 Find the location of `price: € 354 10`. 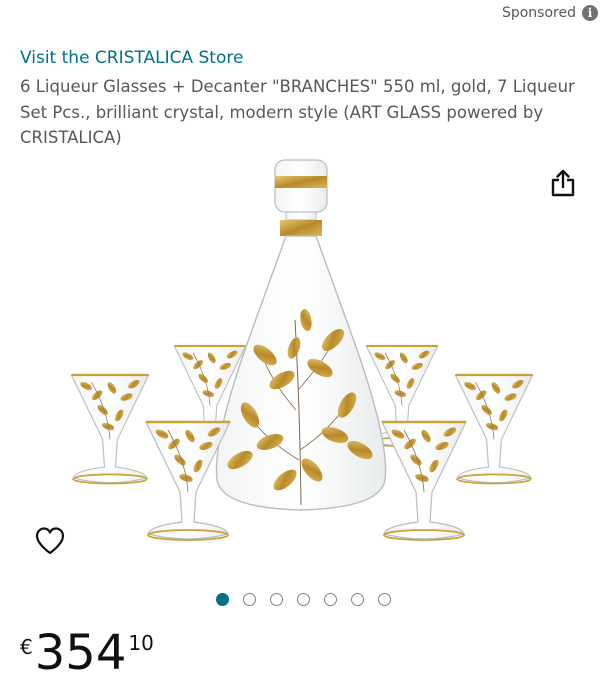

price: € 354 10 is located at coordinates (87, 653).